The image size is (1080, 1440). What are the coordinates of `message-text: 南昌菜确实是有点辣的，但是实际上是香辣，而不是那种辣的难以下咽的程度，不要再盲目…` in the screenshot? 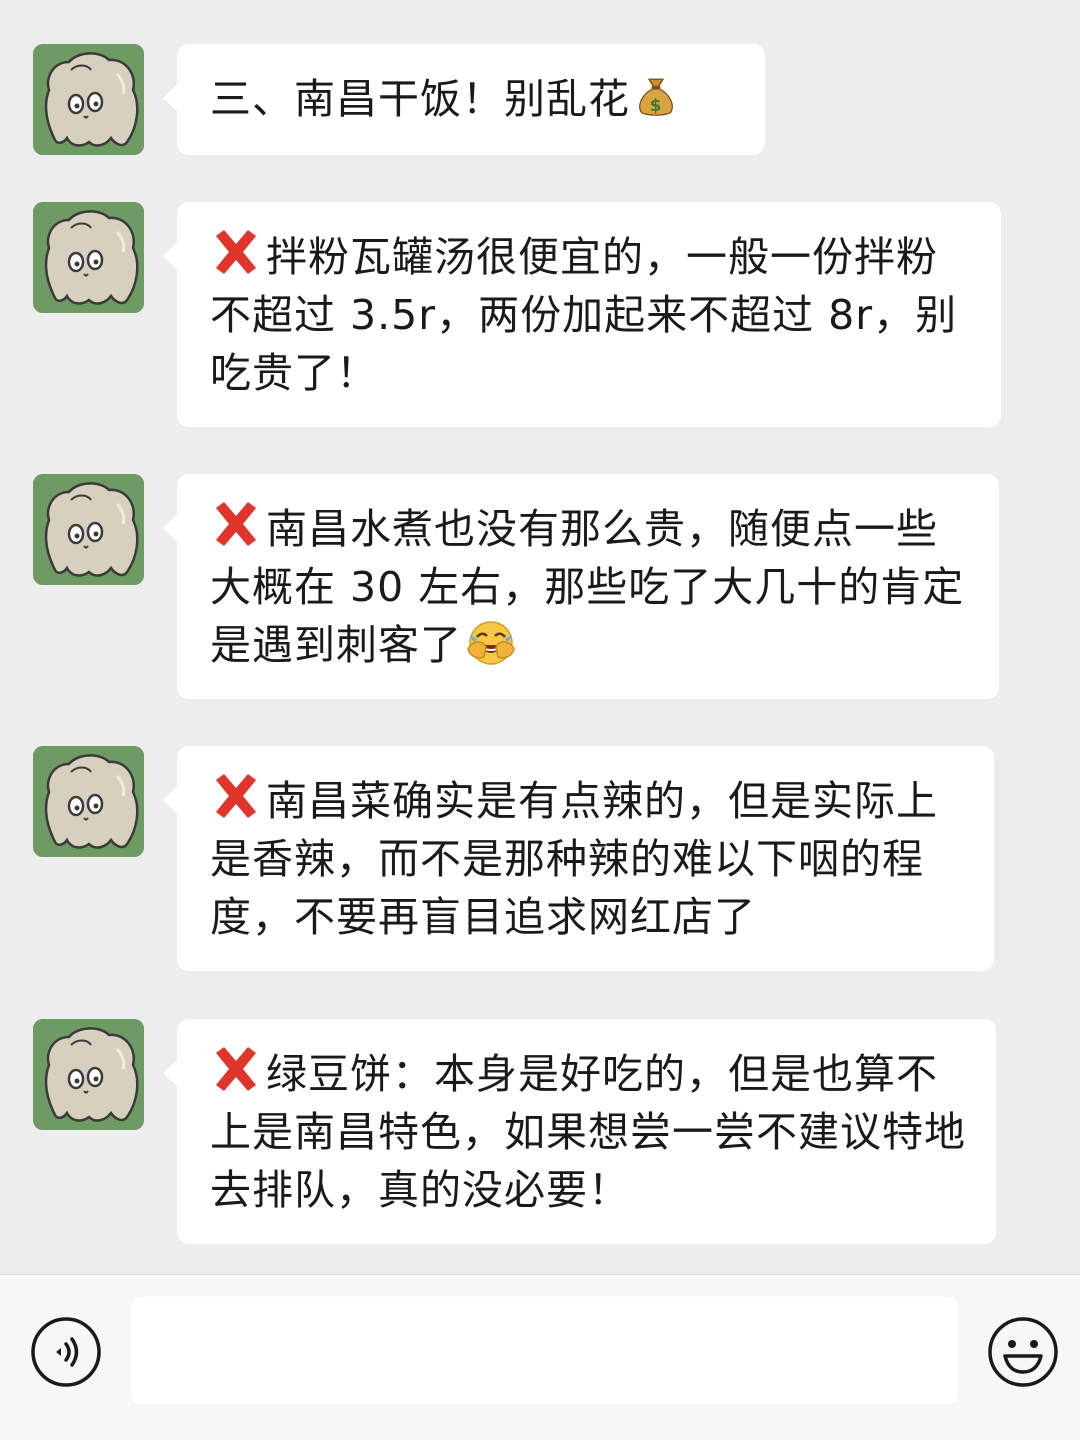 It's located at (574, 859).